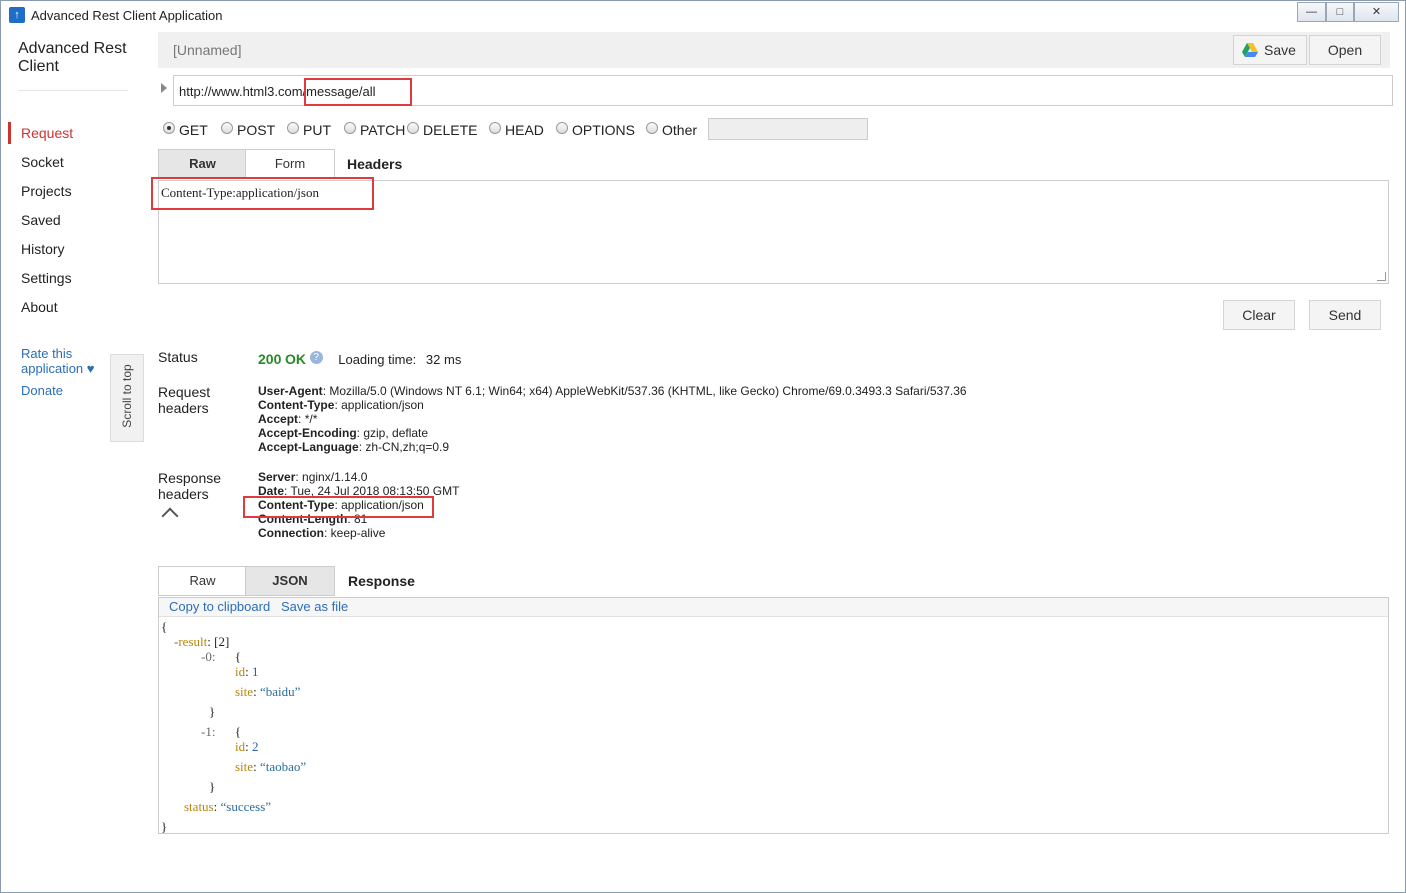 The height and width of the screenshot is (893, 1406). I want to click on window-title: Advanced Rest Client Application, so click(127, 15).